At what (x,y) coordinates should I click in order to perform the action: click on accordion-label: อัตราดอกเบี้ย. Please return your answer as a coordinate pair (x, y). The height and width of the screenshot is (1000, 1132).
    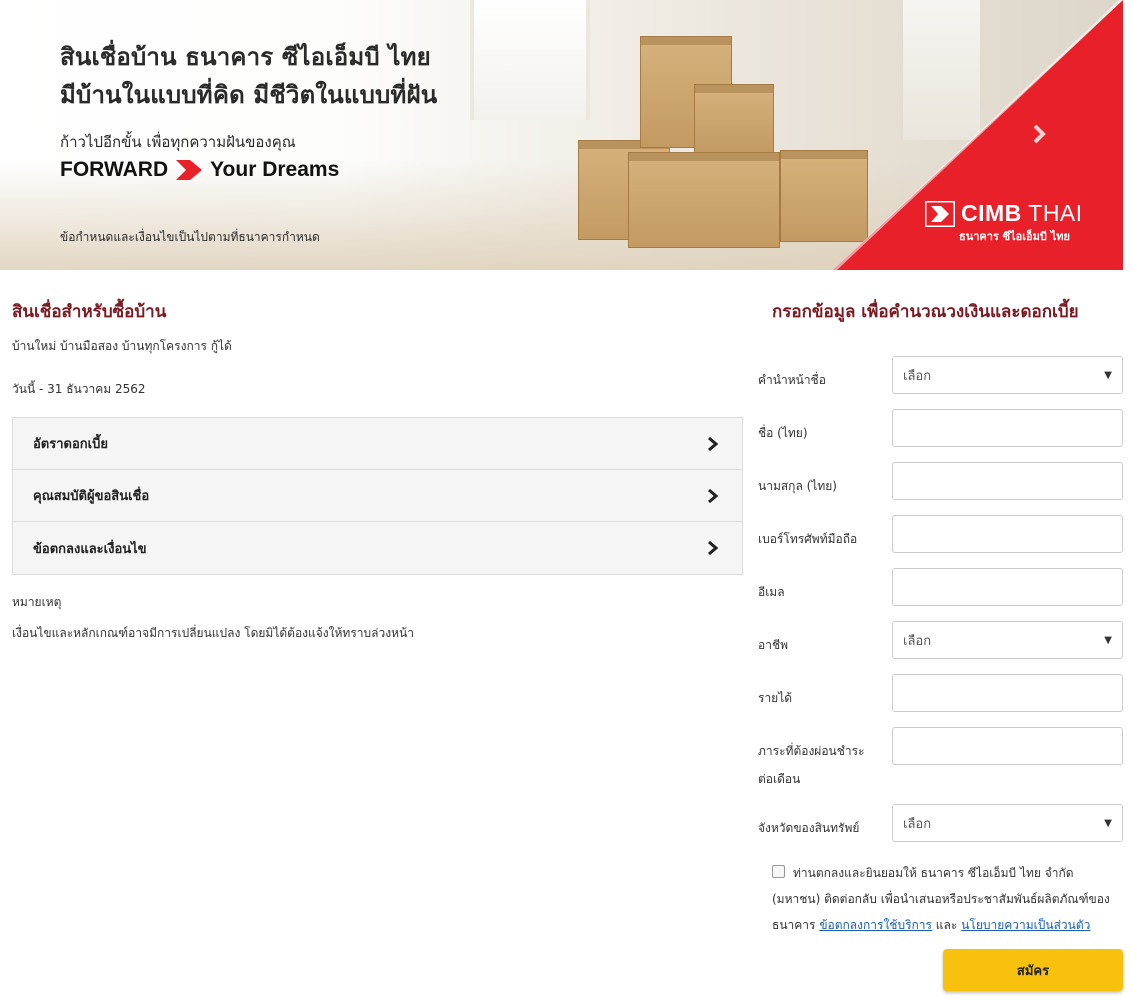
    Looking at the image, I should click on (70, 444).